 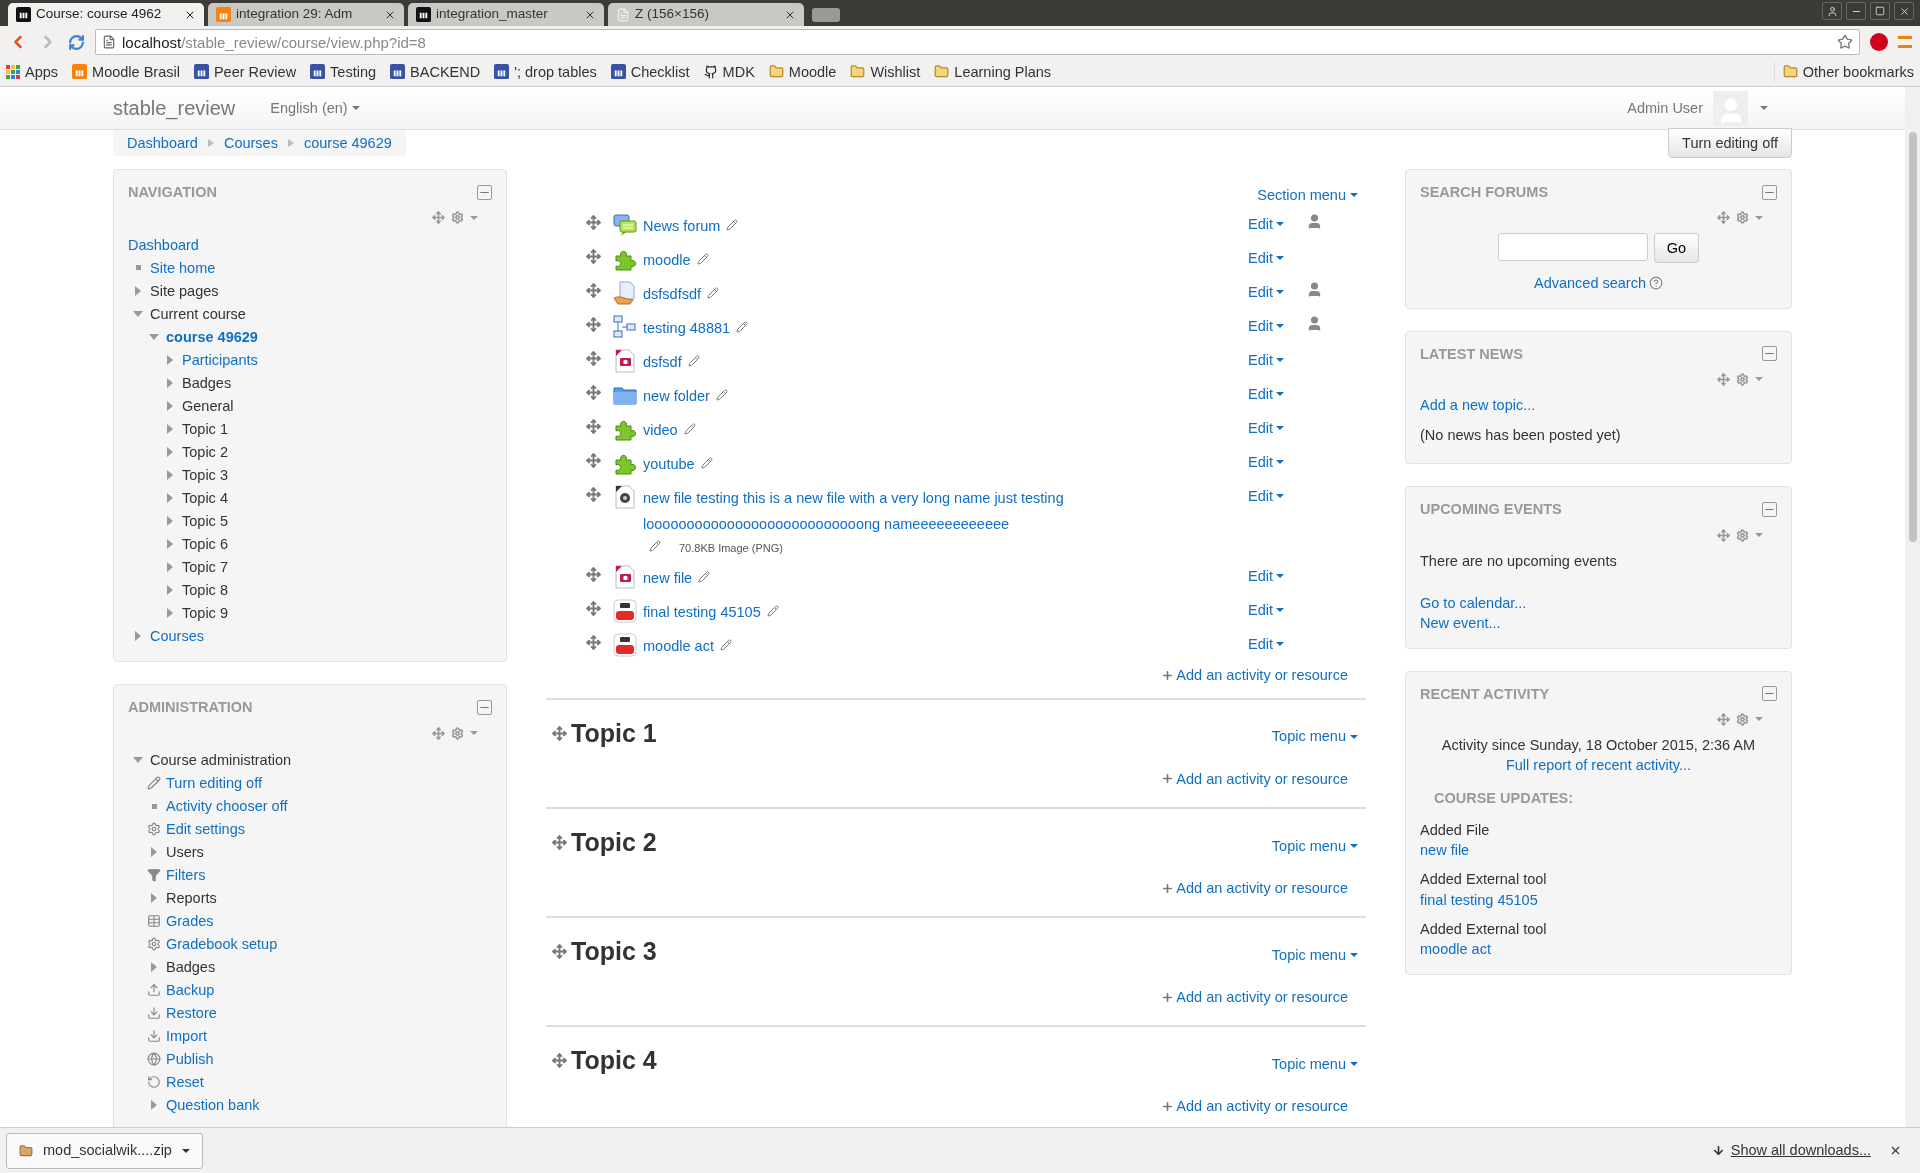 I want to click on tree-item: Topic 5, so click(x=205, y=520).